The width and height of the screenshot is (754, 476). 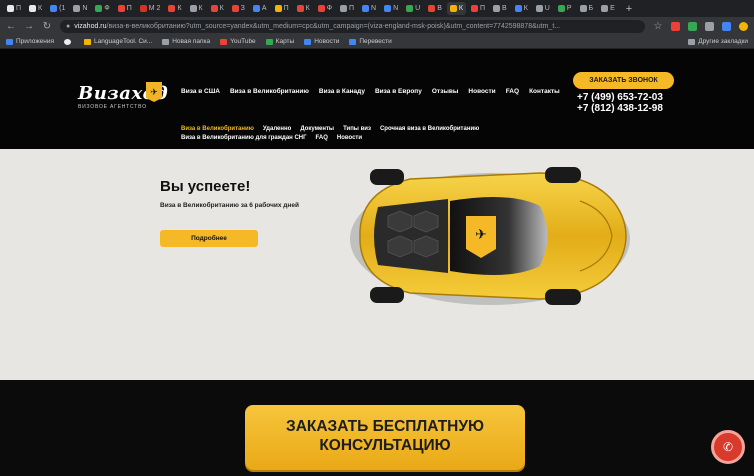 What do you see at coordinates (565, 8) in the screenshot?
I see `browser-tab: Р` at bounding box center [565, 8].